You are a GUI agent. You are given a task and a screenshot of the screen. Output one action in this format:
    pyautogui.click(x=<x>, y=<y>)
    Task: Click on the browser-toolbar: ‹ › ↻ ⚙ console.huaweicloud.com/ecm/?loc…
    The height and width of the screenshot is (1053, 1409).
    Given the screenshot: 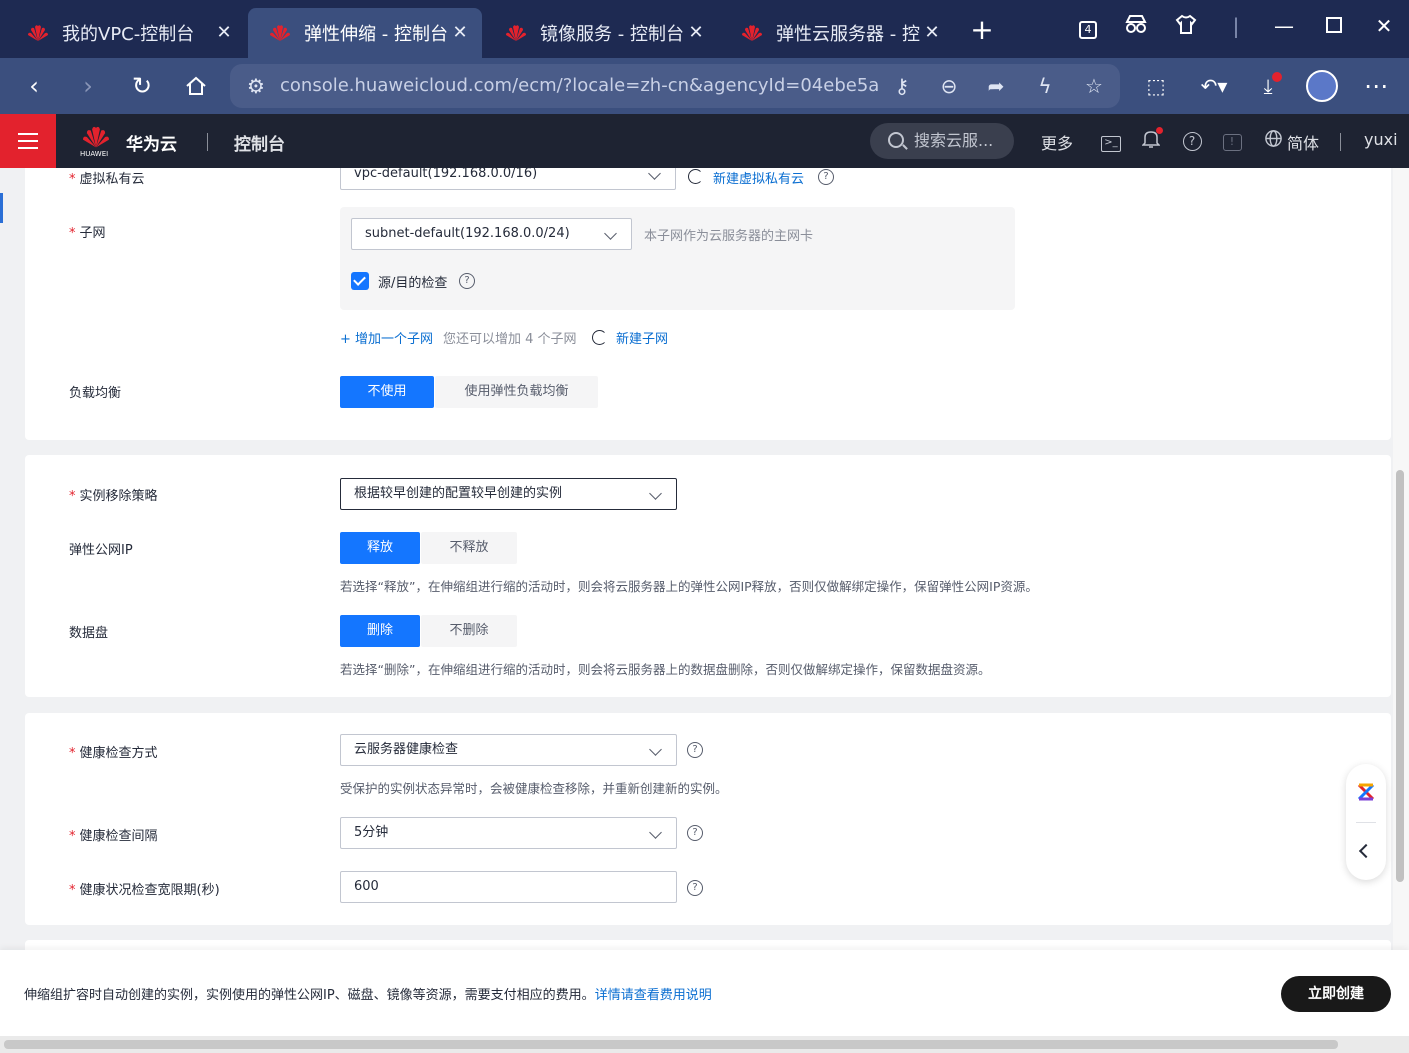 What is the action you would take?
    pyautogui.click(x=704, y=86)
    